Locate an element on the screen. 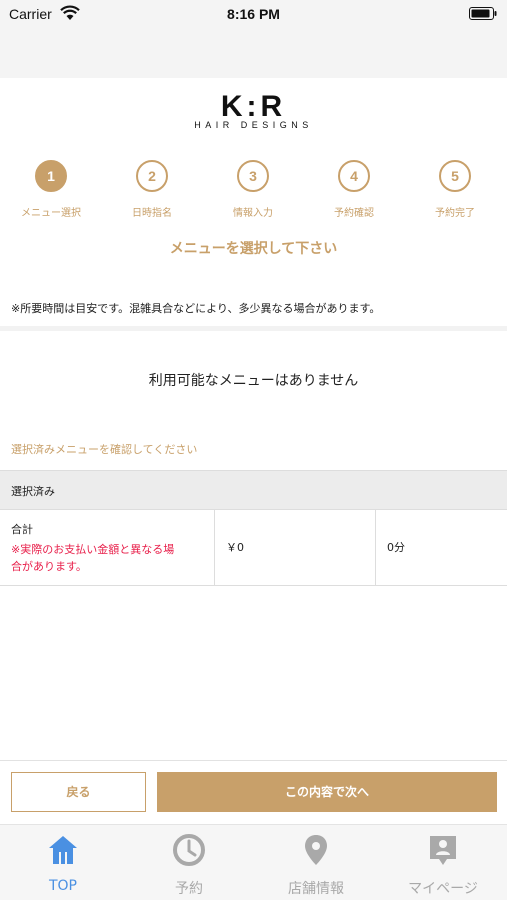 The image size is (507, 900). total-label-cell: 合計 ※実際のお支払い金額と異なる場 合があります。 is located at coordinates (107, 547).